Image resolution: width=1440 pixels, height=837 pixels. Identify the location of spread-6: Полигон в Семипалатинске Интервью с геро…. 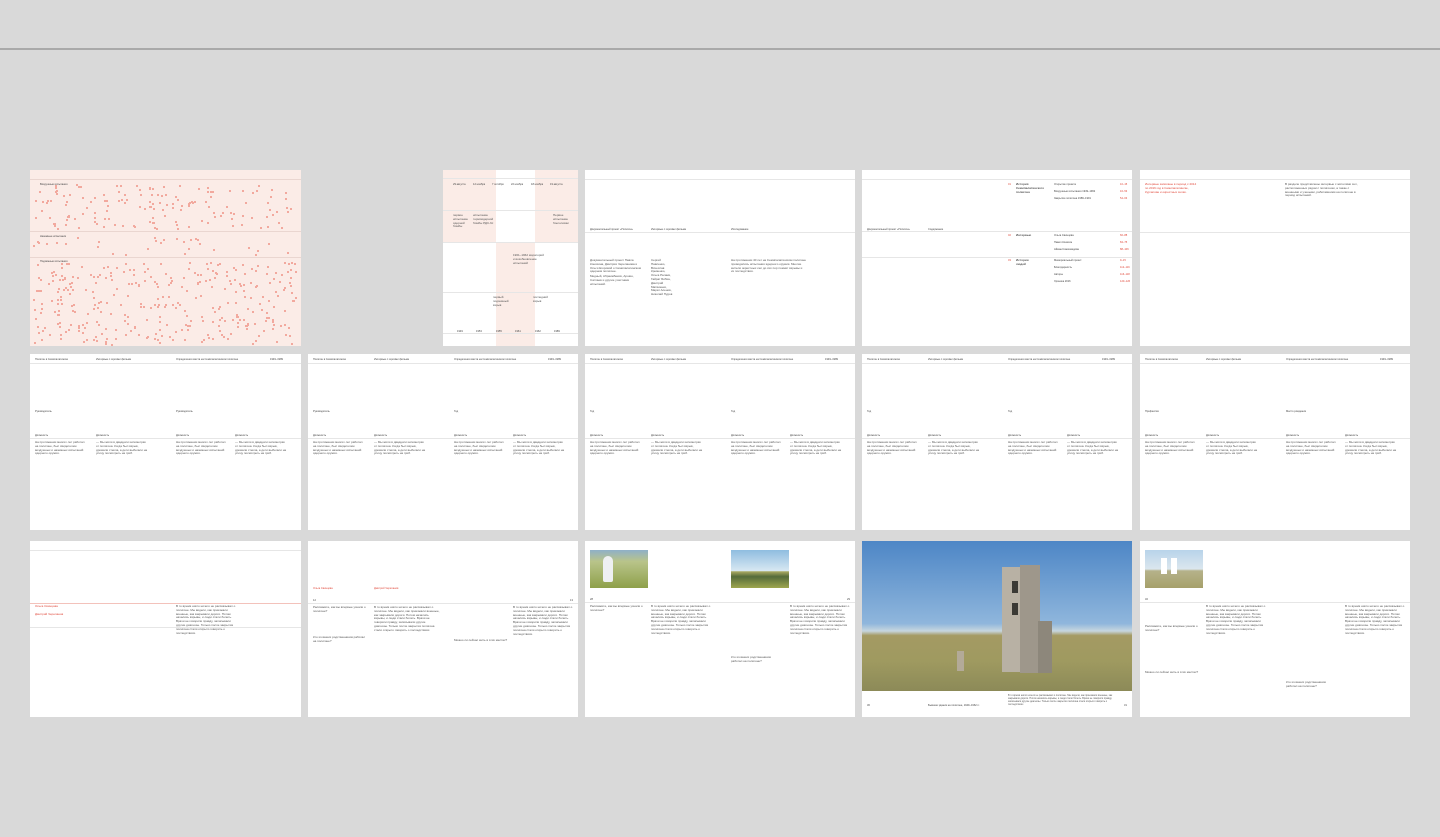
(165, 442).